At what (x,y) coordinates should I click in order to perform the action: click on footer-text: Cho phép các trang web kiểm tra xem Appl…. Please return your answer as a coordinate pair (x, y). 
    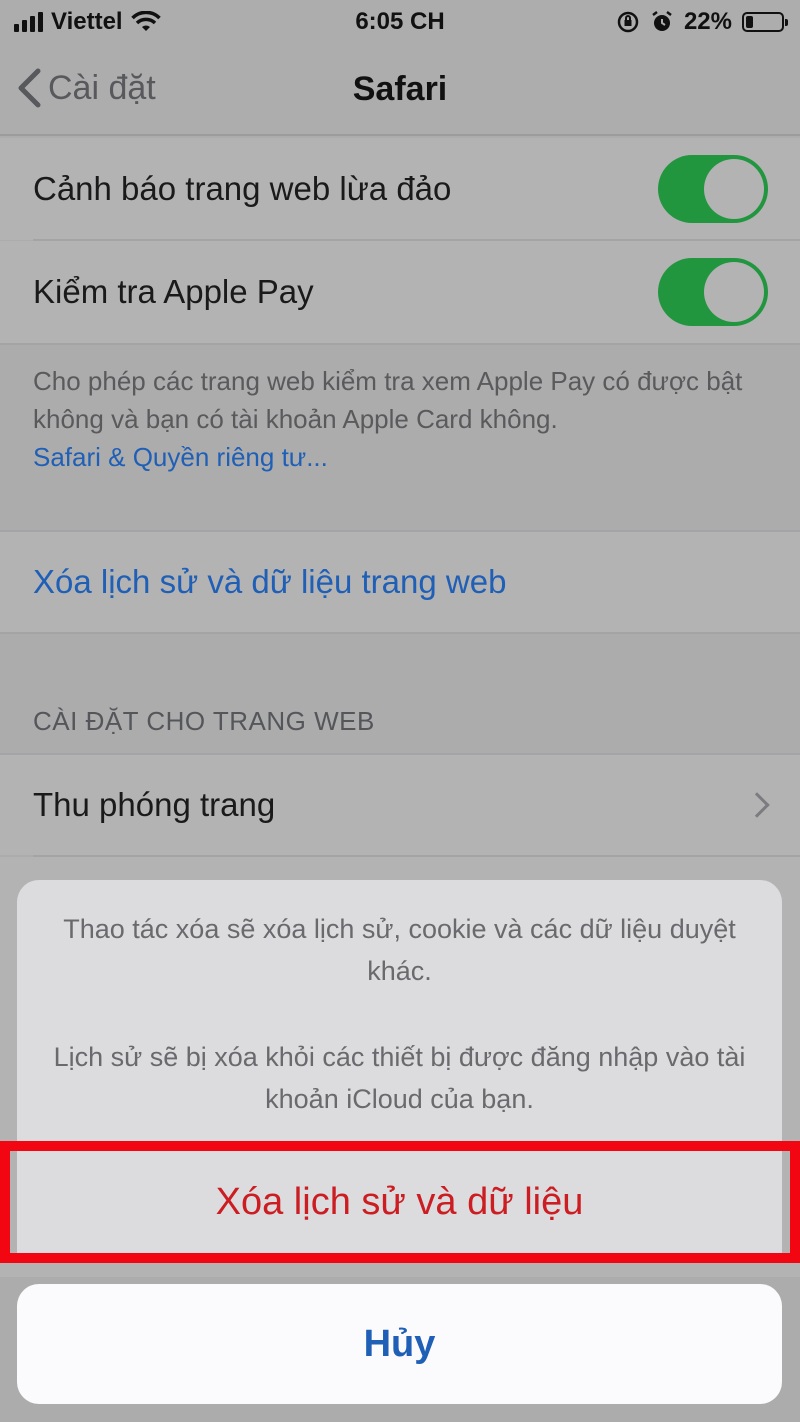
    Looking at the image, I should click on (388, 400).